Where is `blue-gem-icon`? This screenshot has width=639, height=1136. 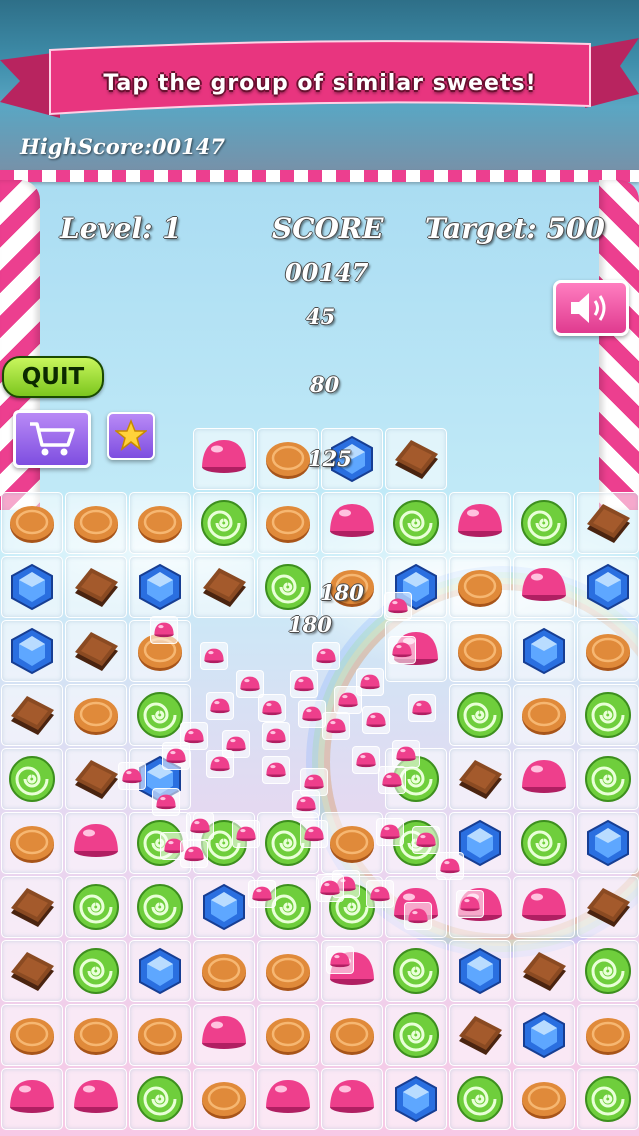
blue-gem-icon is located at coordinates (544, 1035).